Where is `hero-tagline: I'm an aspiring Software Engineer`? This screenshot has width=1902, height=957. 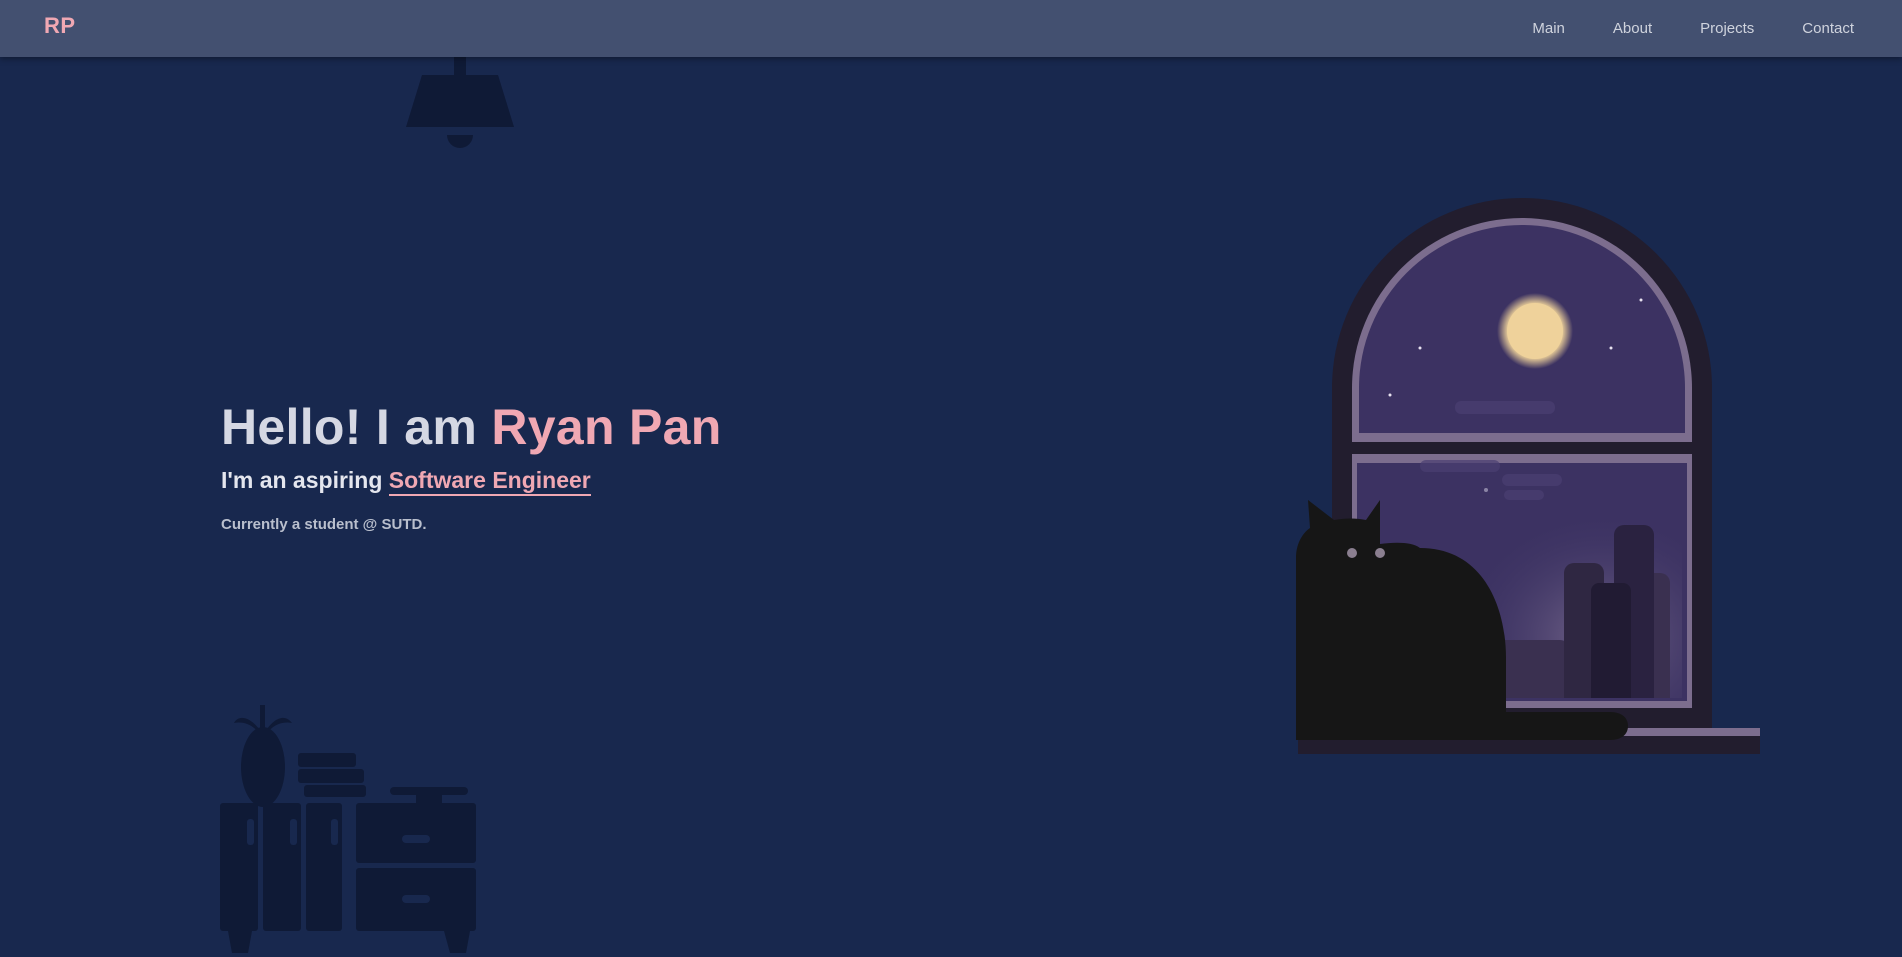 hero-tagline: I'm an aspiring Software Engineer is located at coordinates (471, 481).